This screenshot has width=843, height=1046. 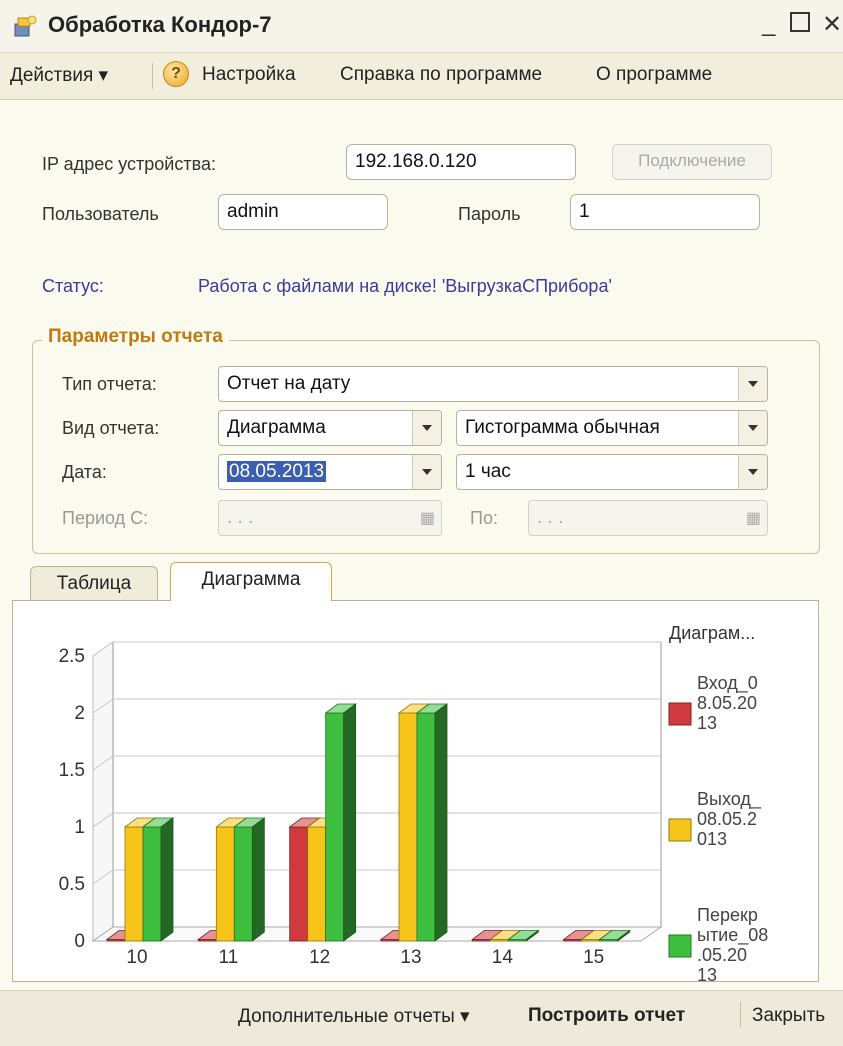 I want to click on user-label: Пользователь, so click(x=100, y=214).